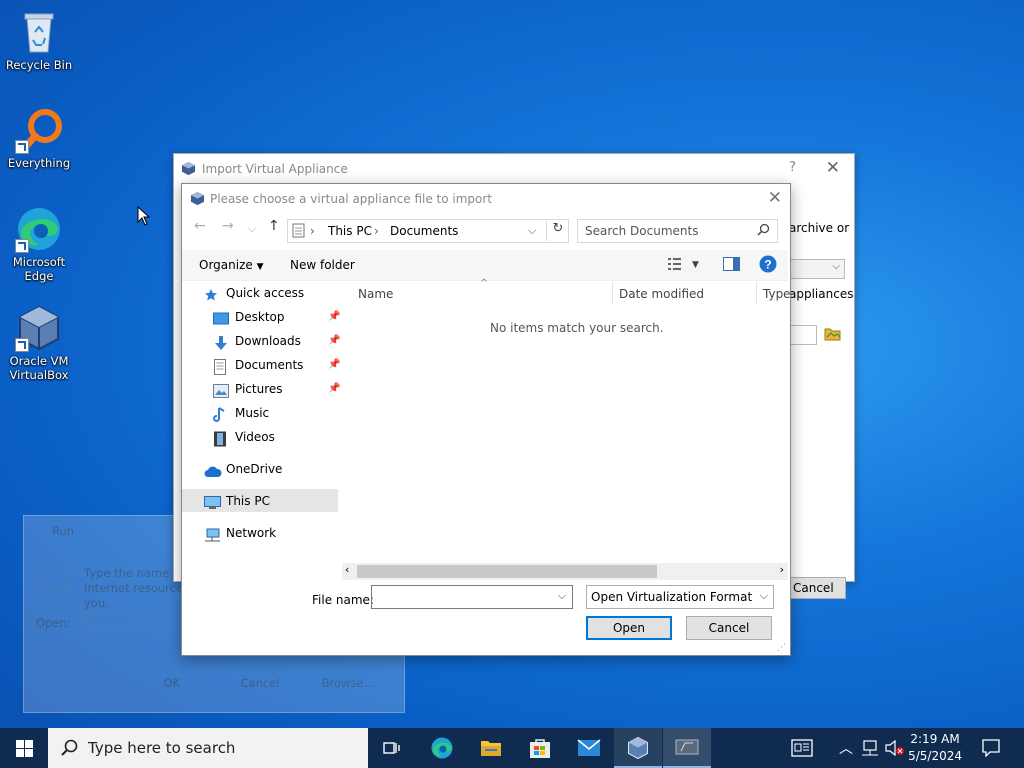 This screenshot has width=1024, height=768. What do you see at coordinates (680, 597) in the screenshot?
I see `file-type-dropdown: Open Virtualization Format (*.o ⌵` at bounding box center [680, 597].